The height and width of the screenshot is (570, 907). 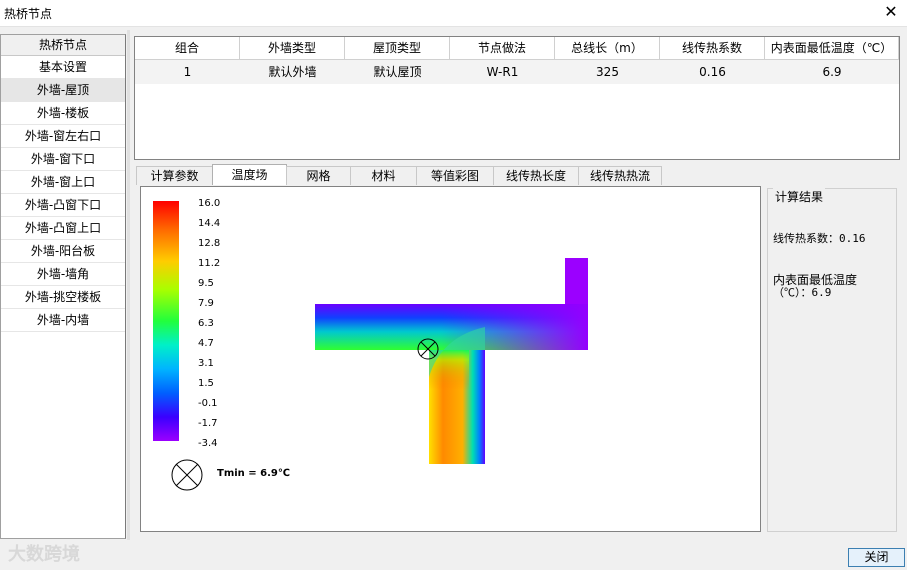 What do you see at coordinates (536, 175) in the screenshot?
I see `tab: 线传热长度` at bounding box center [536, 175].